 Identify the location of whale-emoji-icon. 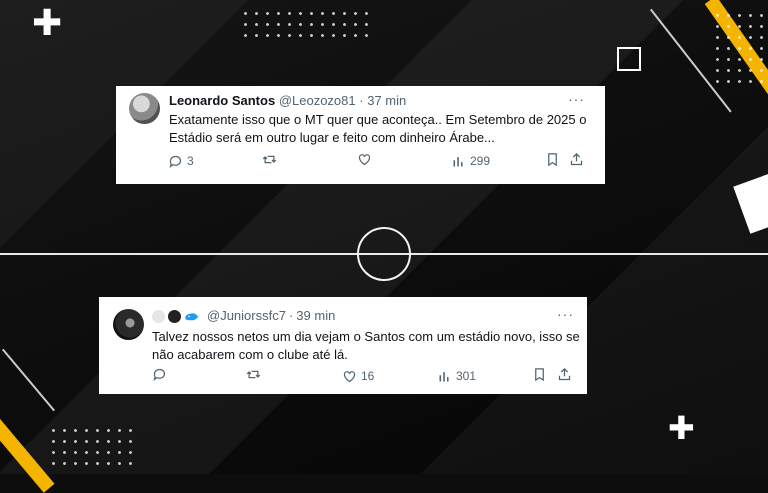
(192, 316).